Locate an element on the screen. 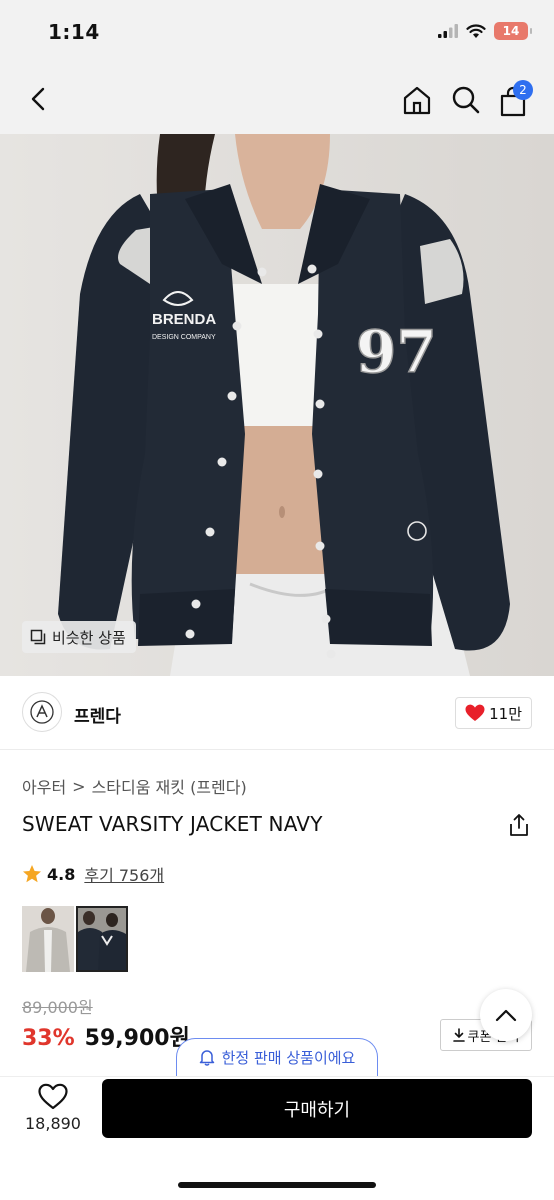 Image resolution: width=554 pixels, height=1200 pixels. status-icons: 14 is located at coordinates (485, 31).